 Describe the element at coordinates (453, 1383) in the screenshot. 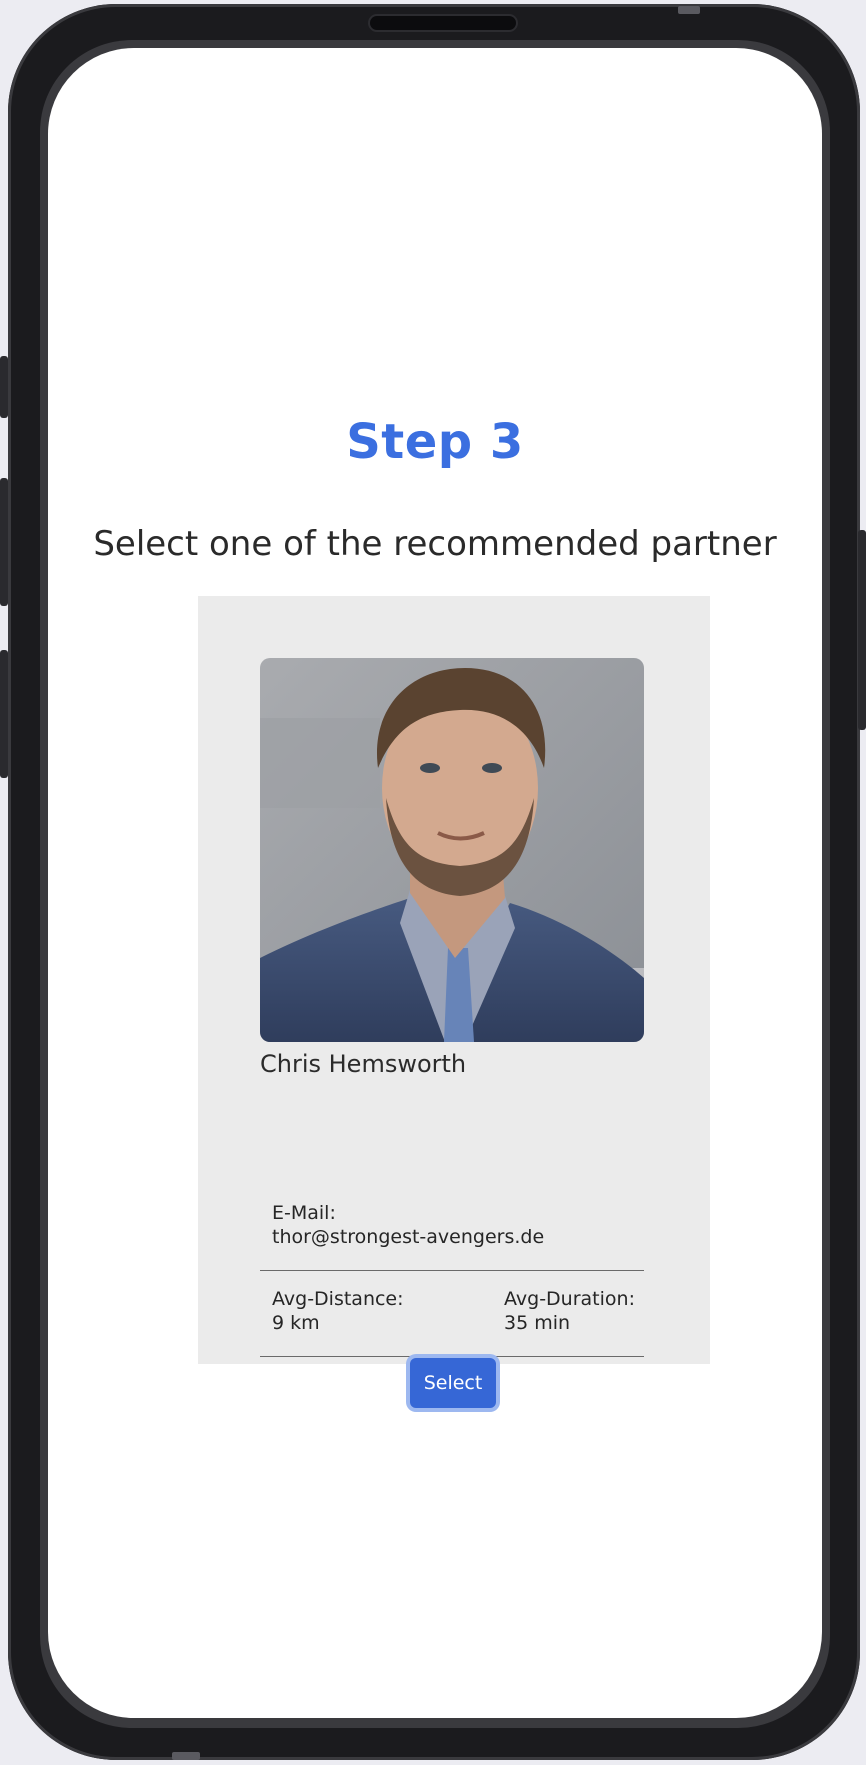

I see `select-button: Select` at that location.